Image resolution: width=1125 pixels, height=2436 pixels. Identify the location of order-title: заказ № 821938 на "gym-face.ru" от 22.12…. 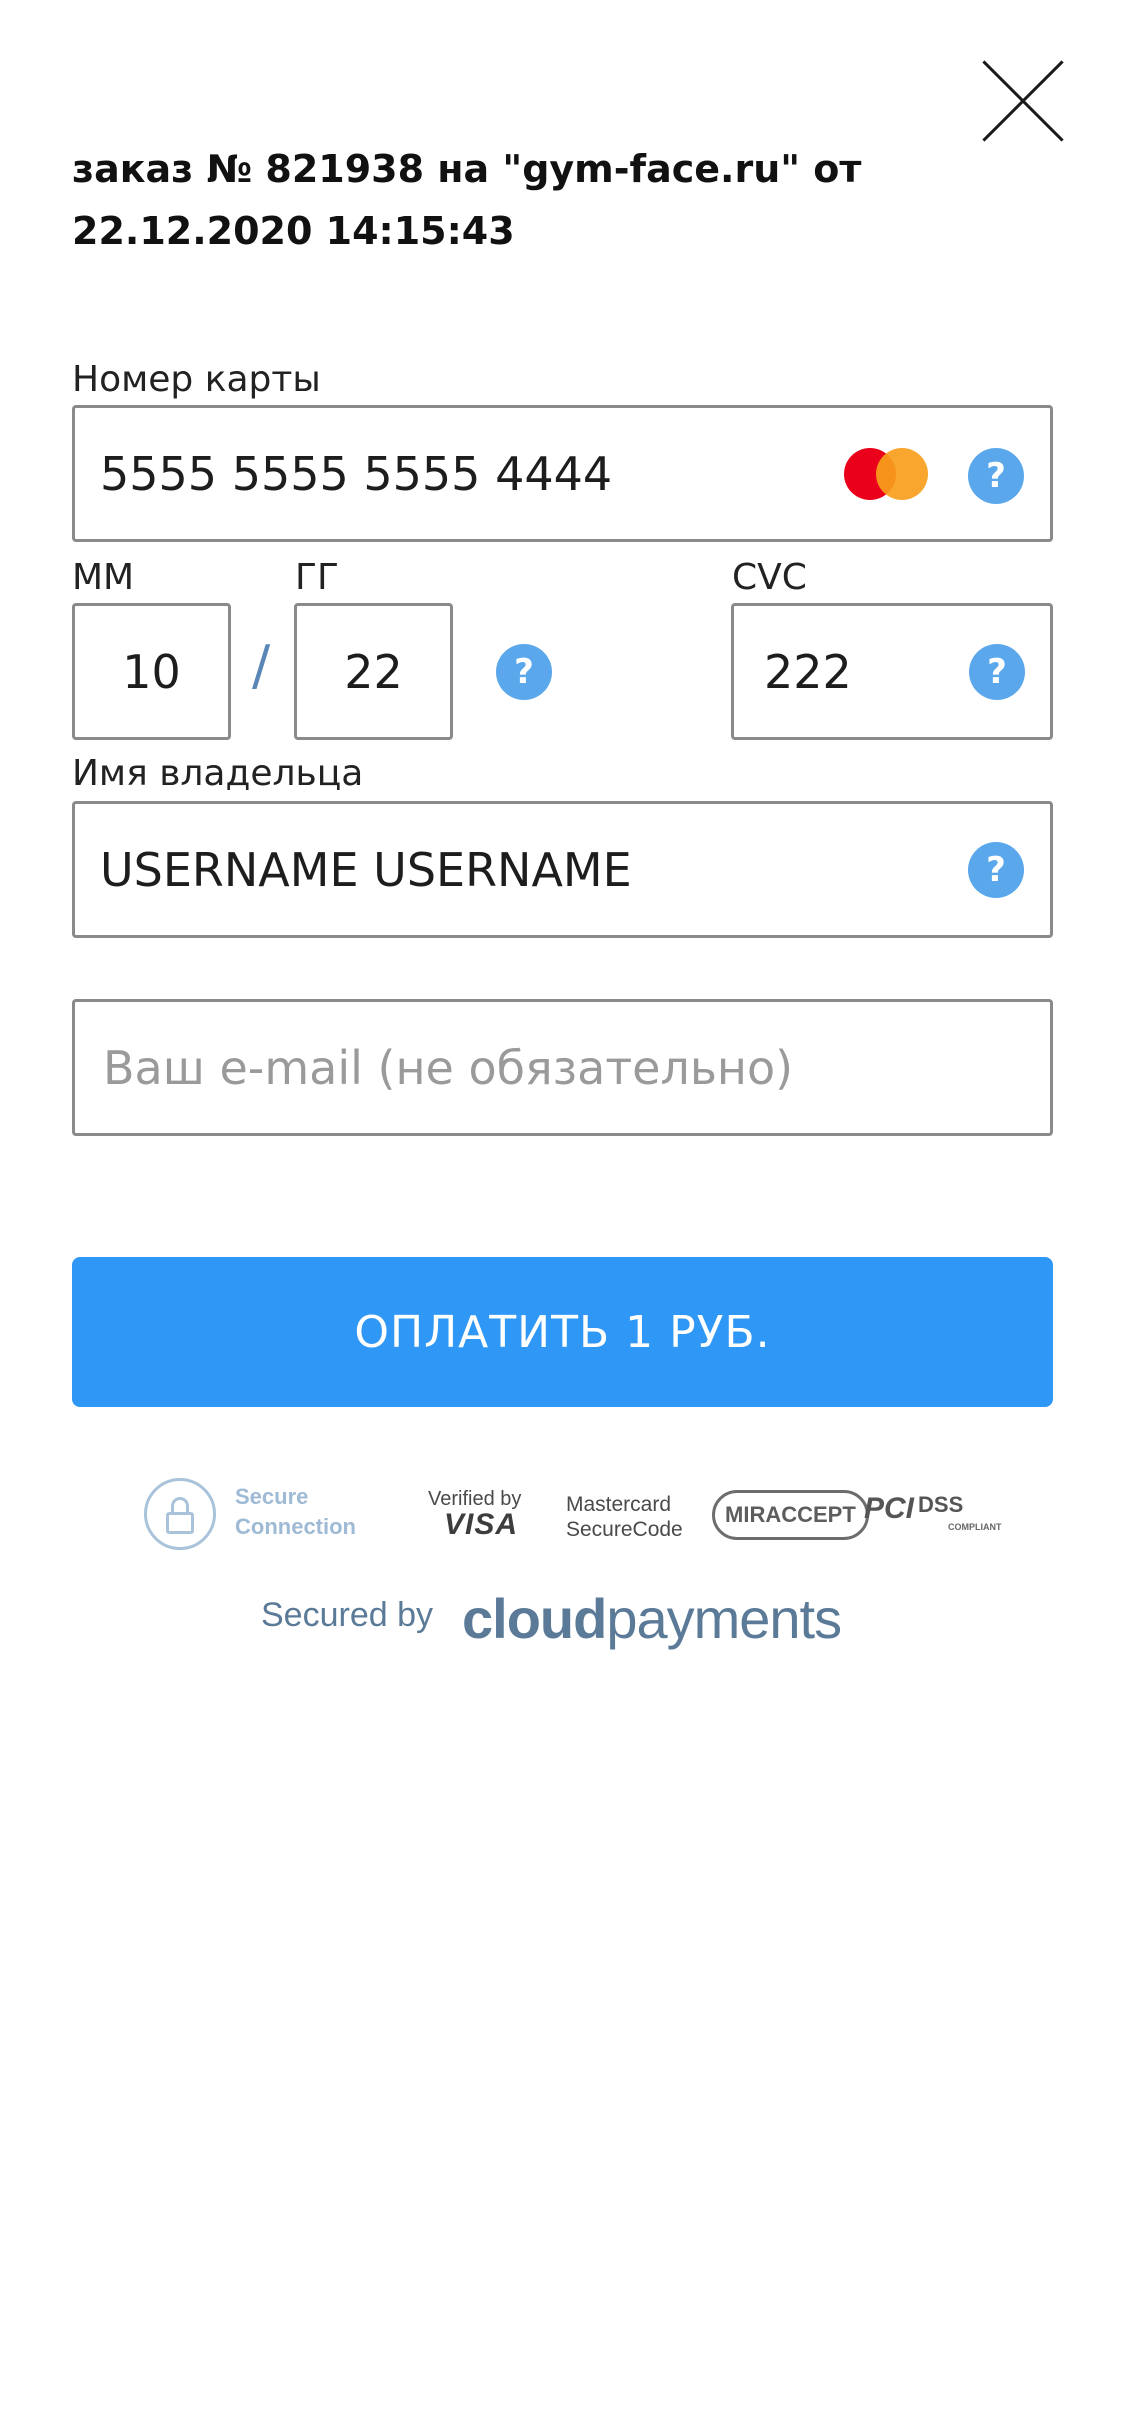
(467, 200).